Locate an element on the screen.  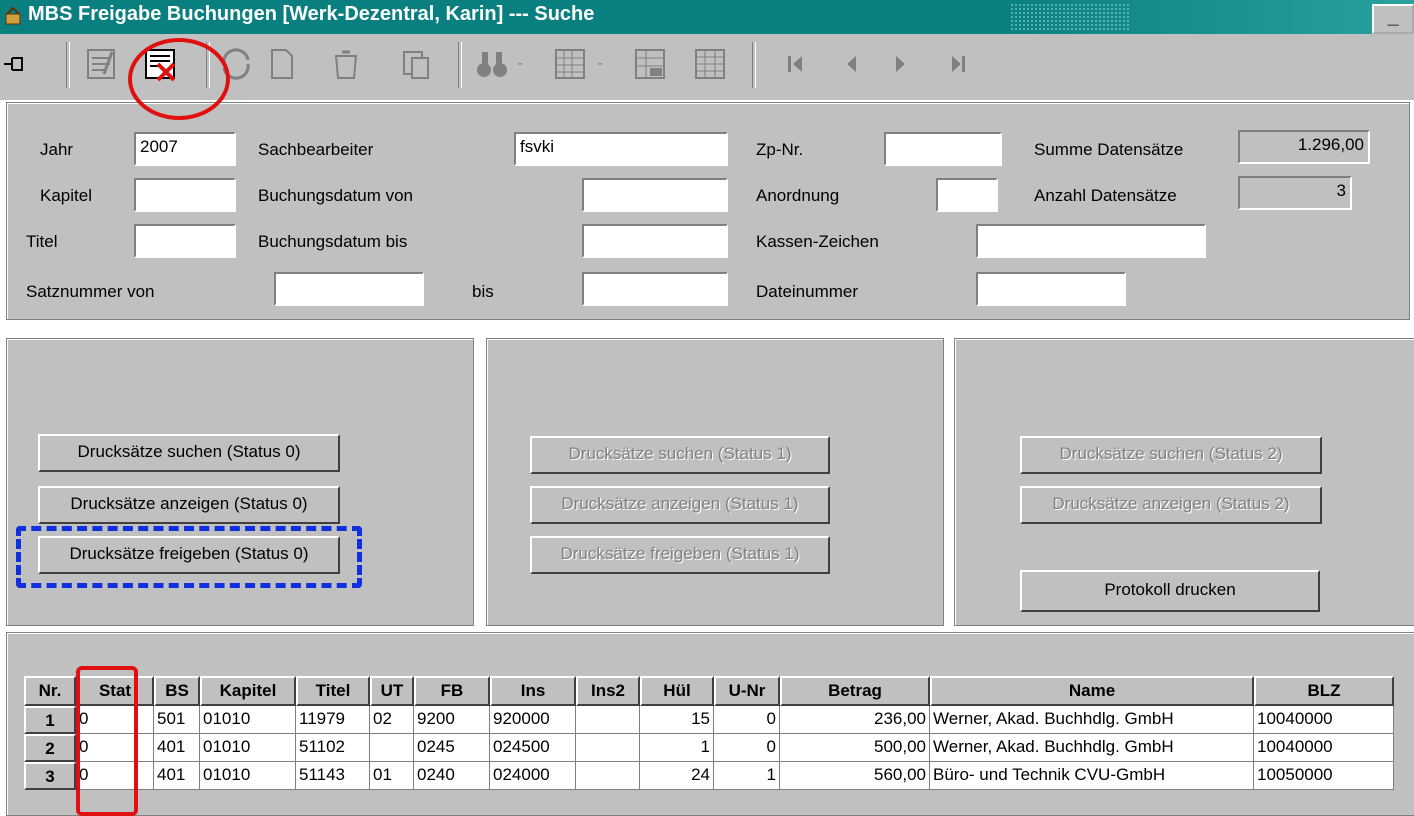
satznummer-von-field is located at coordinates (349, 289).